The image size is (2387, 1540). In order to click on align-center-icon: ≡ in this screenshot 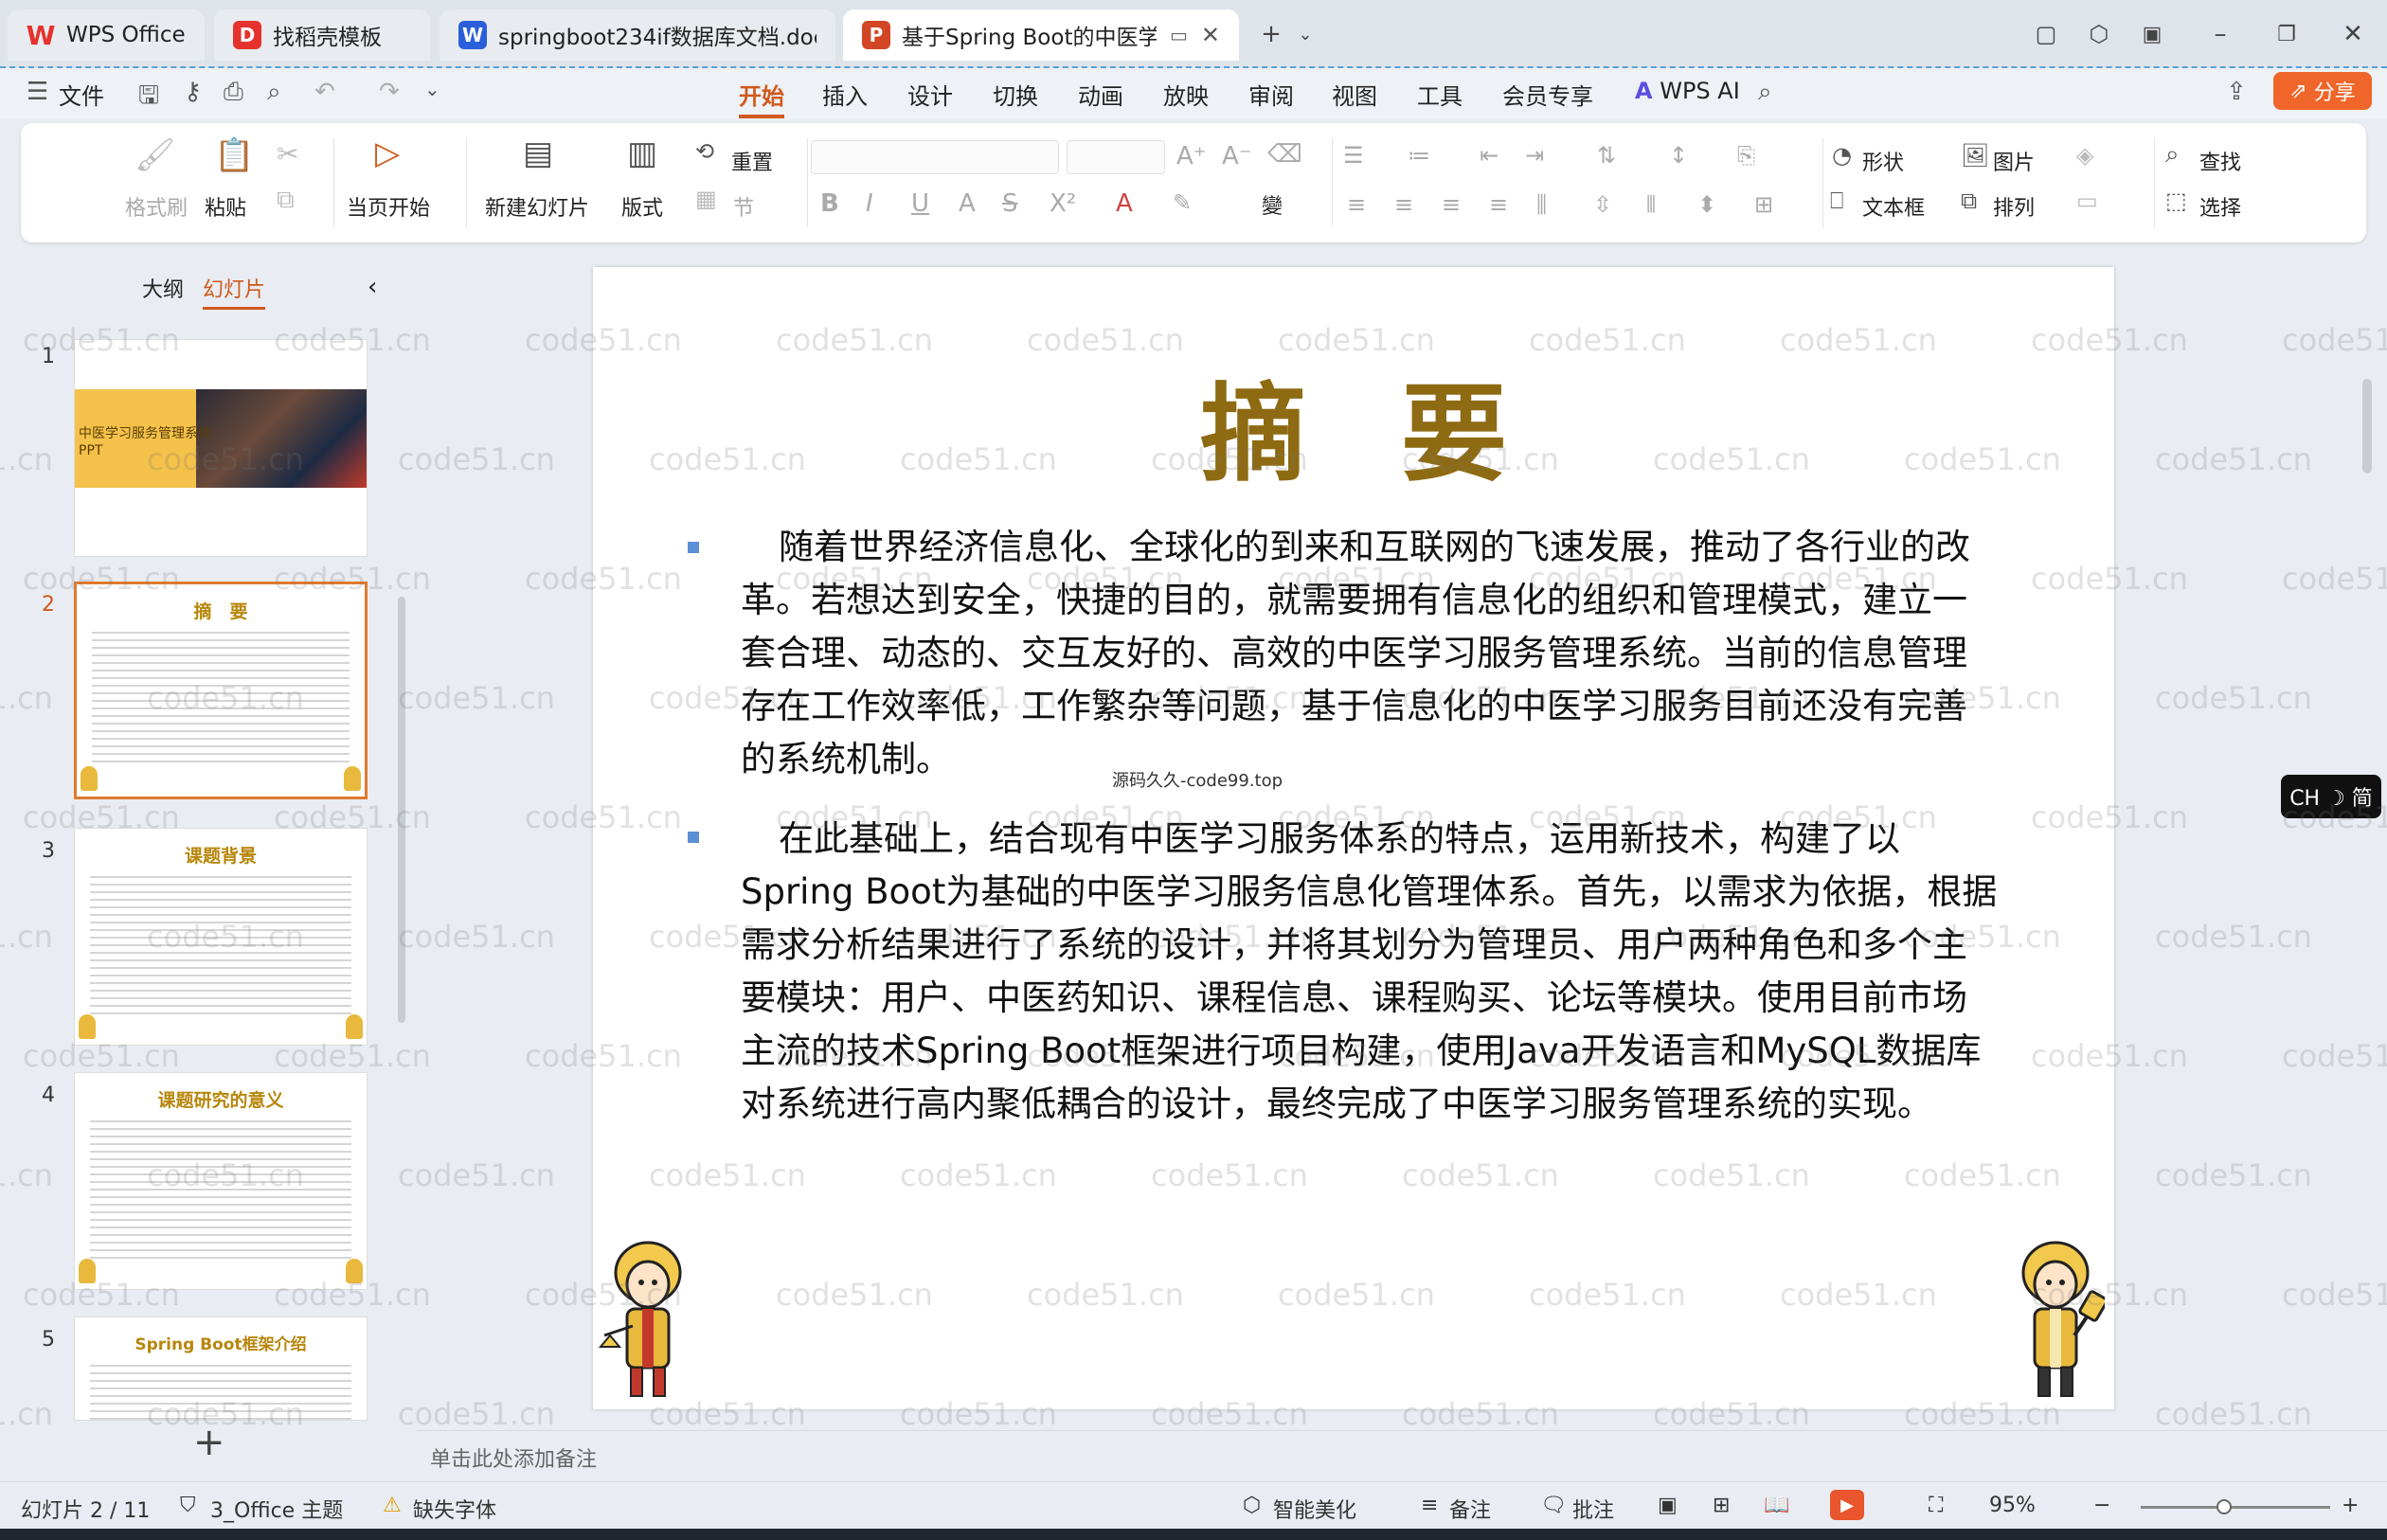, I will do `click(1403, 204)`.